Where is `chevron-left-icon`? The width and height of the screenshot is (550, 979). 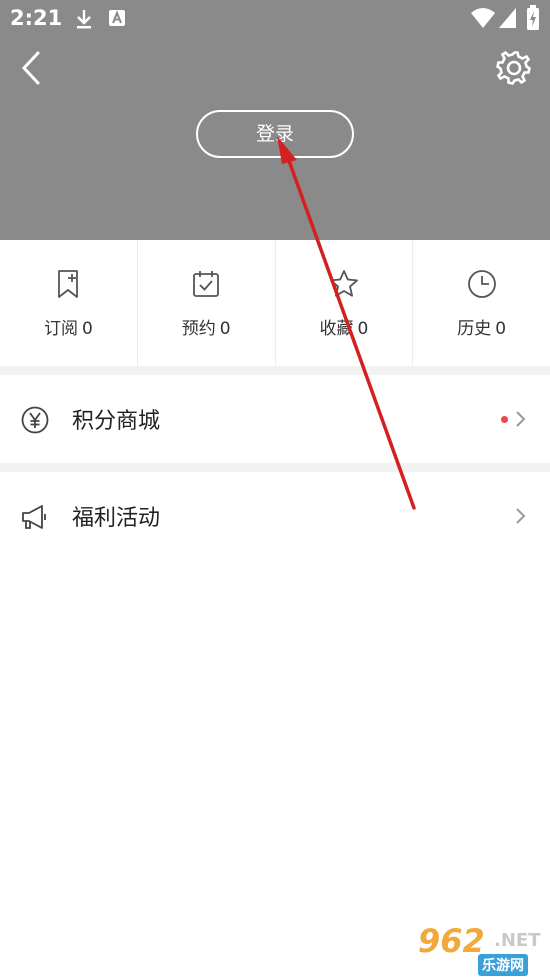 chevron-left-icon is located at coordinates (32, 68).